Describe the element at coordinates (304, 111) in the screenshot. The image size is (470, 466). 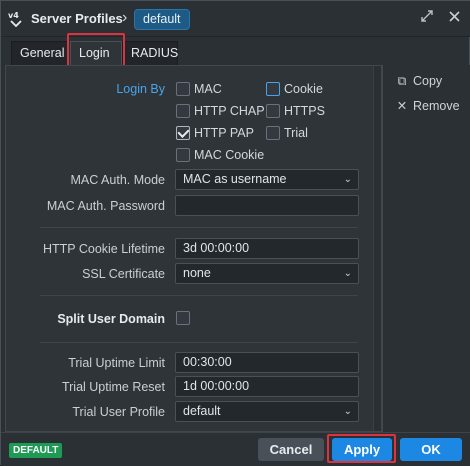
I see `checkbox-https-label: HTTPS` at that location.